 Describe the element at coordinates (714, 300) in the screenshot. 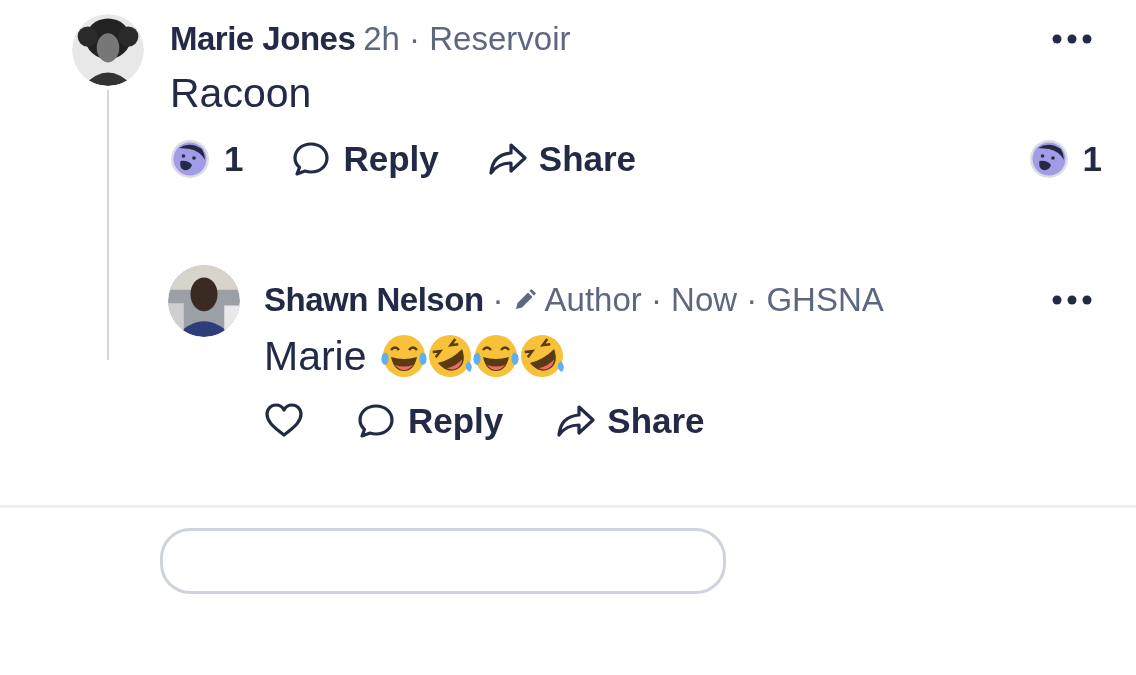

I see `comment-meta: Author · Now · GHSNA` at that location.